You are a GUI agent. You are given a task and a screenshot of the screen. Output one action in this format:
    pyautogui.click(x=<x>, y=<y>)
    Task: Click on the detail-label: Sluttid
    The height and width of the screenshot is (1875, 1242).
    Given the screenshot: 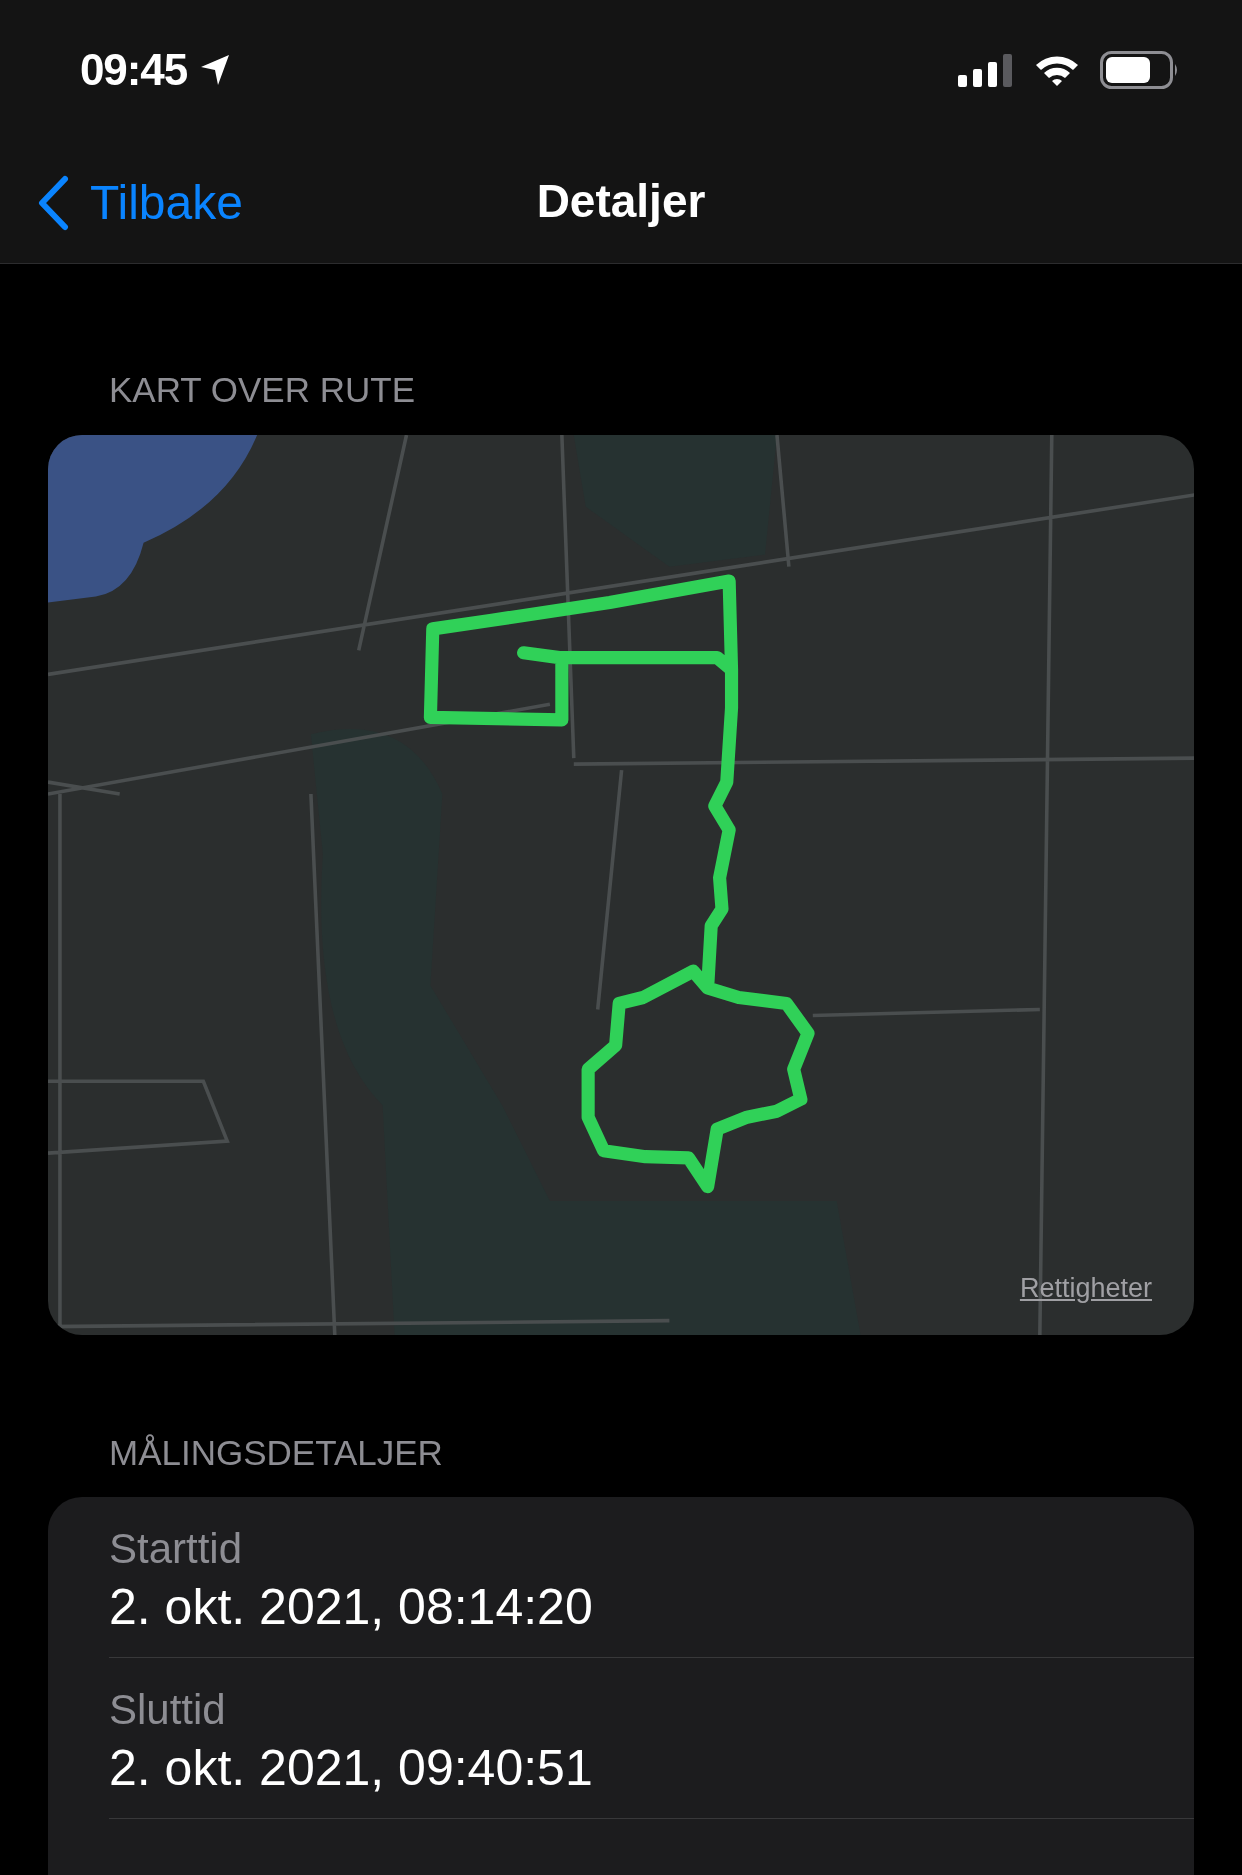 What is the action you would take?
    pyautogui.click(x=168, y=1710)
    